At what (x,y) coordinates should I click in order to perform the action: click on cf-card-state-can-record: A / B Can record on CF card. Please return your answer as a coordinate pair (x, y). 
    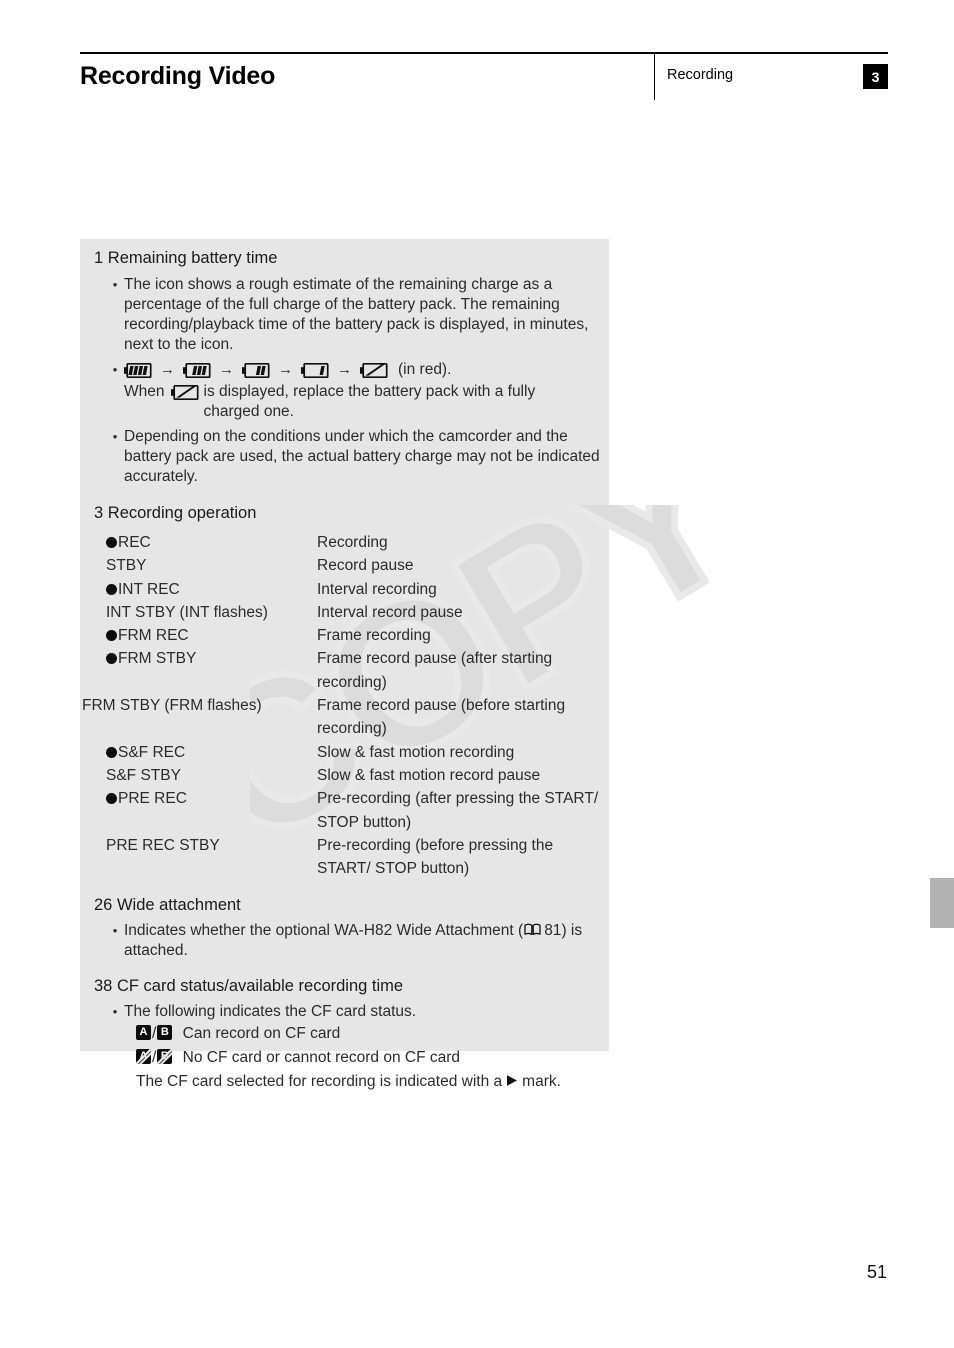
    Looking at the image, I should click on (351, 1034).